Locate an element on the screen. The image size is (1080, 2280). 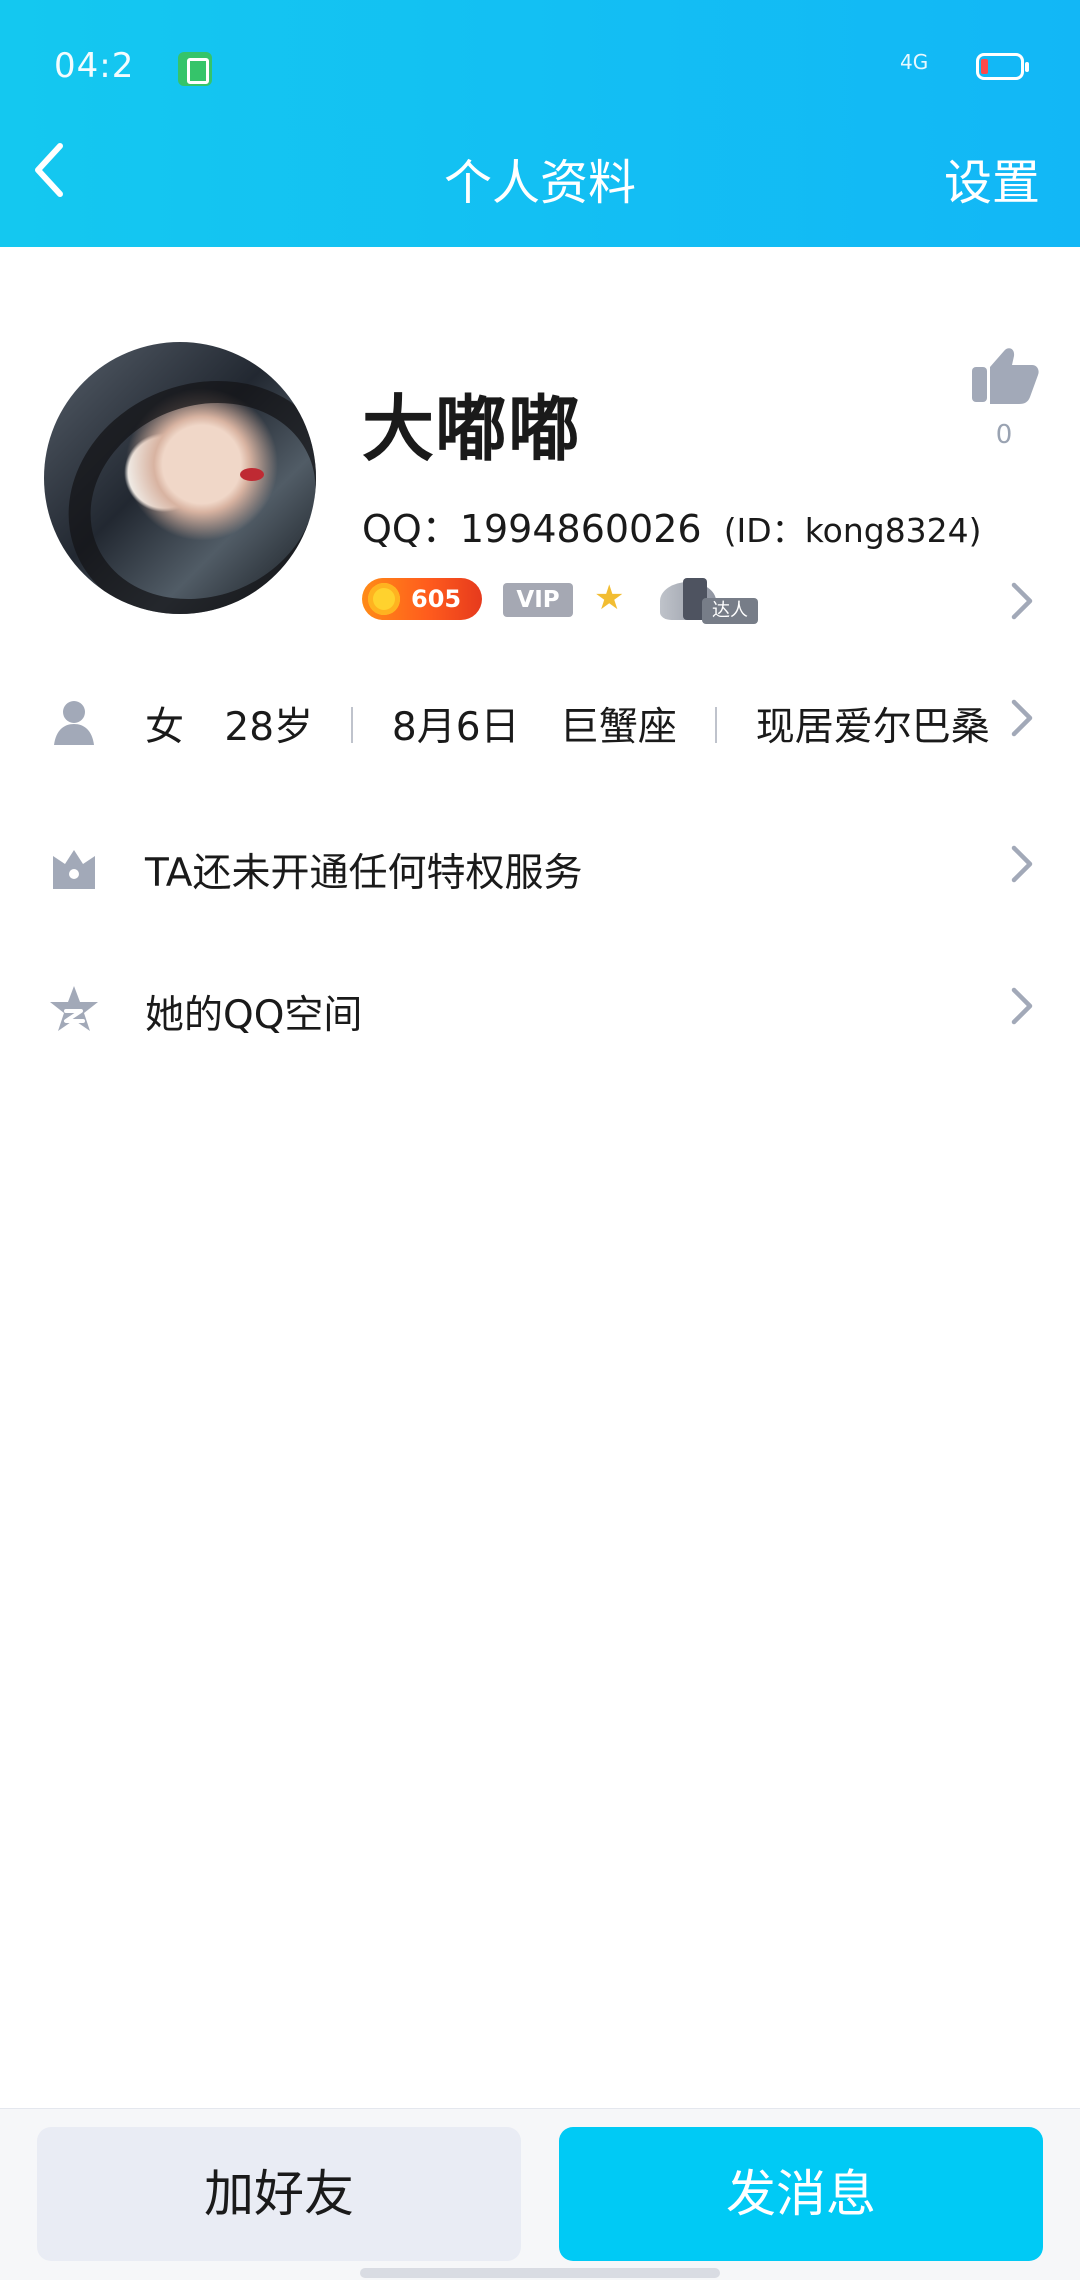
profile-info-text: 女 28岁 8月6日 巨蟹座 现居爱尔巴桑 is located at coordinates (567, 724).